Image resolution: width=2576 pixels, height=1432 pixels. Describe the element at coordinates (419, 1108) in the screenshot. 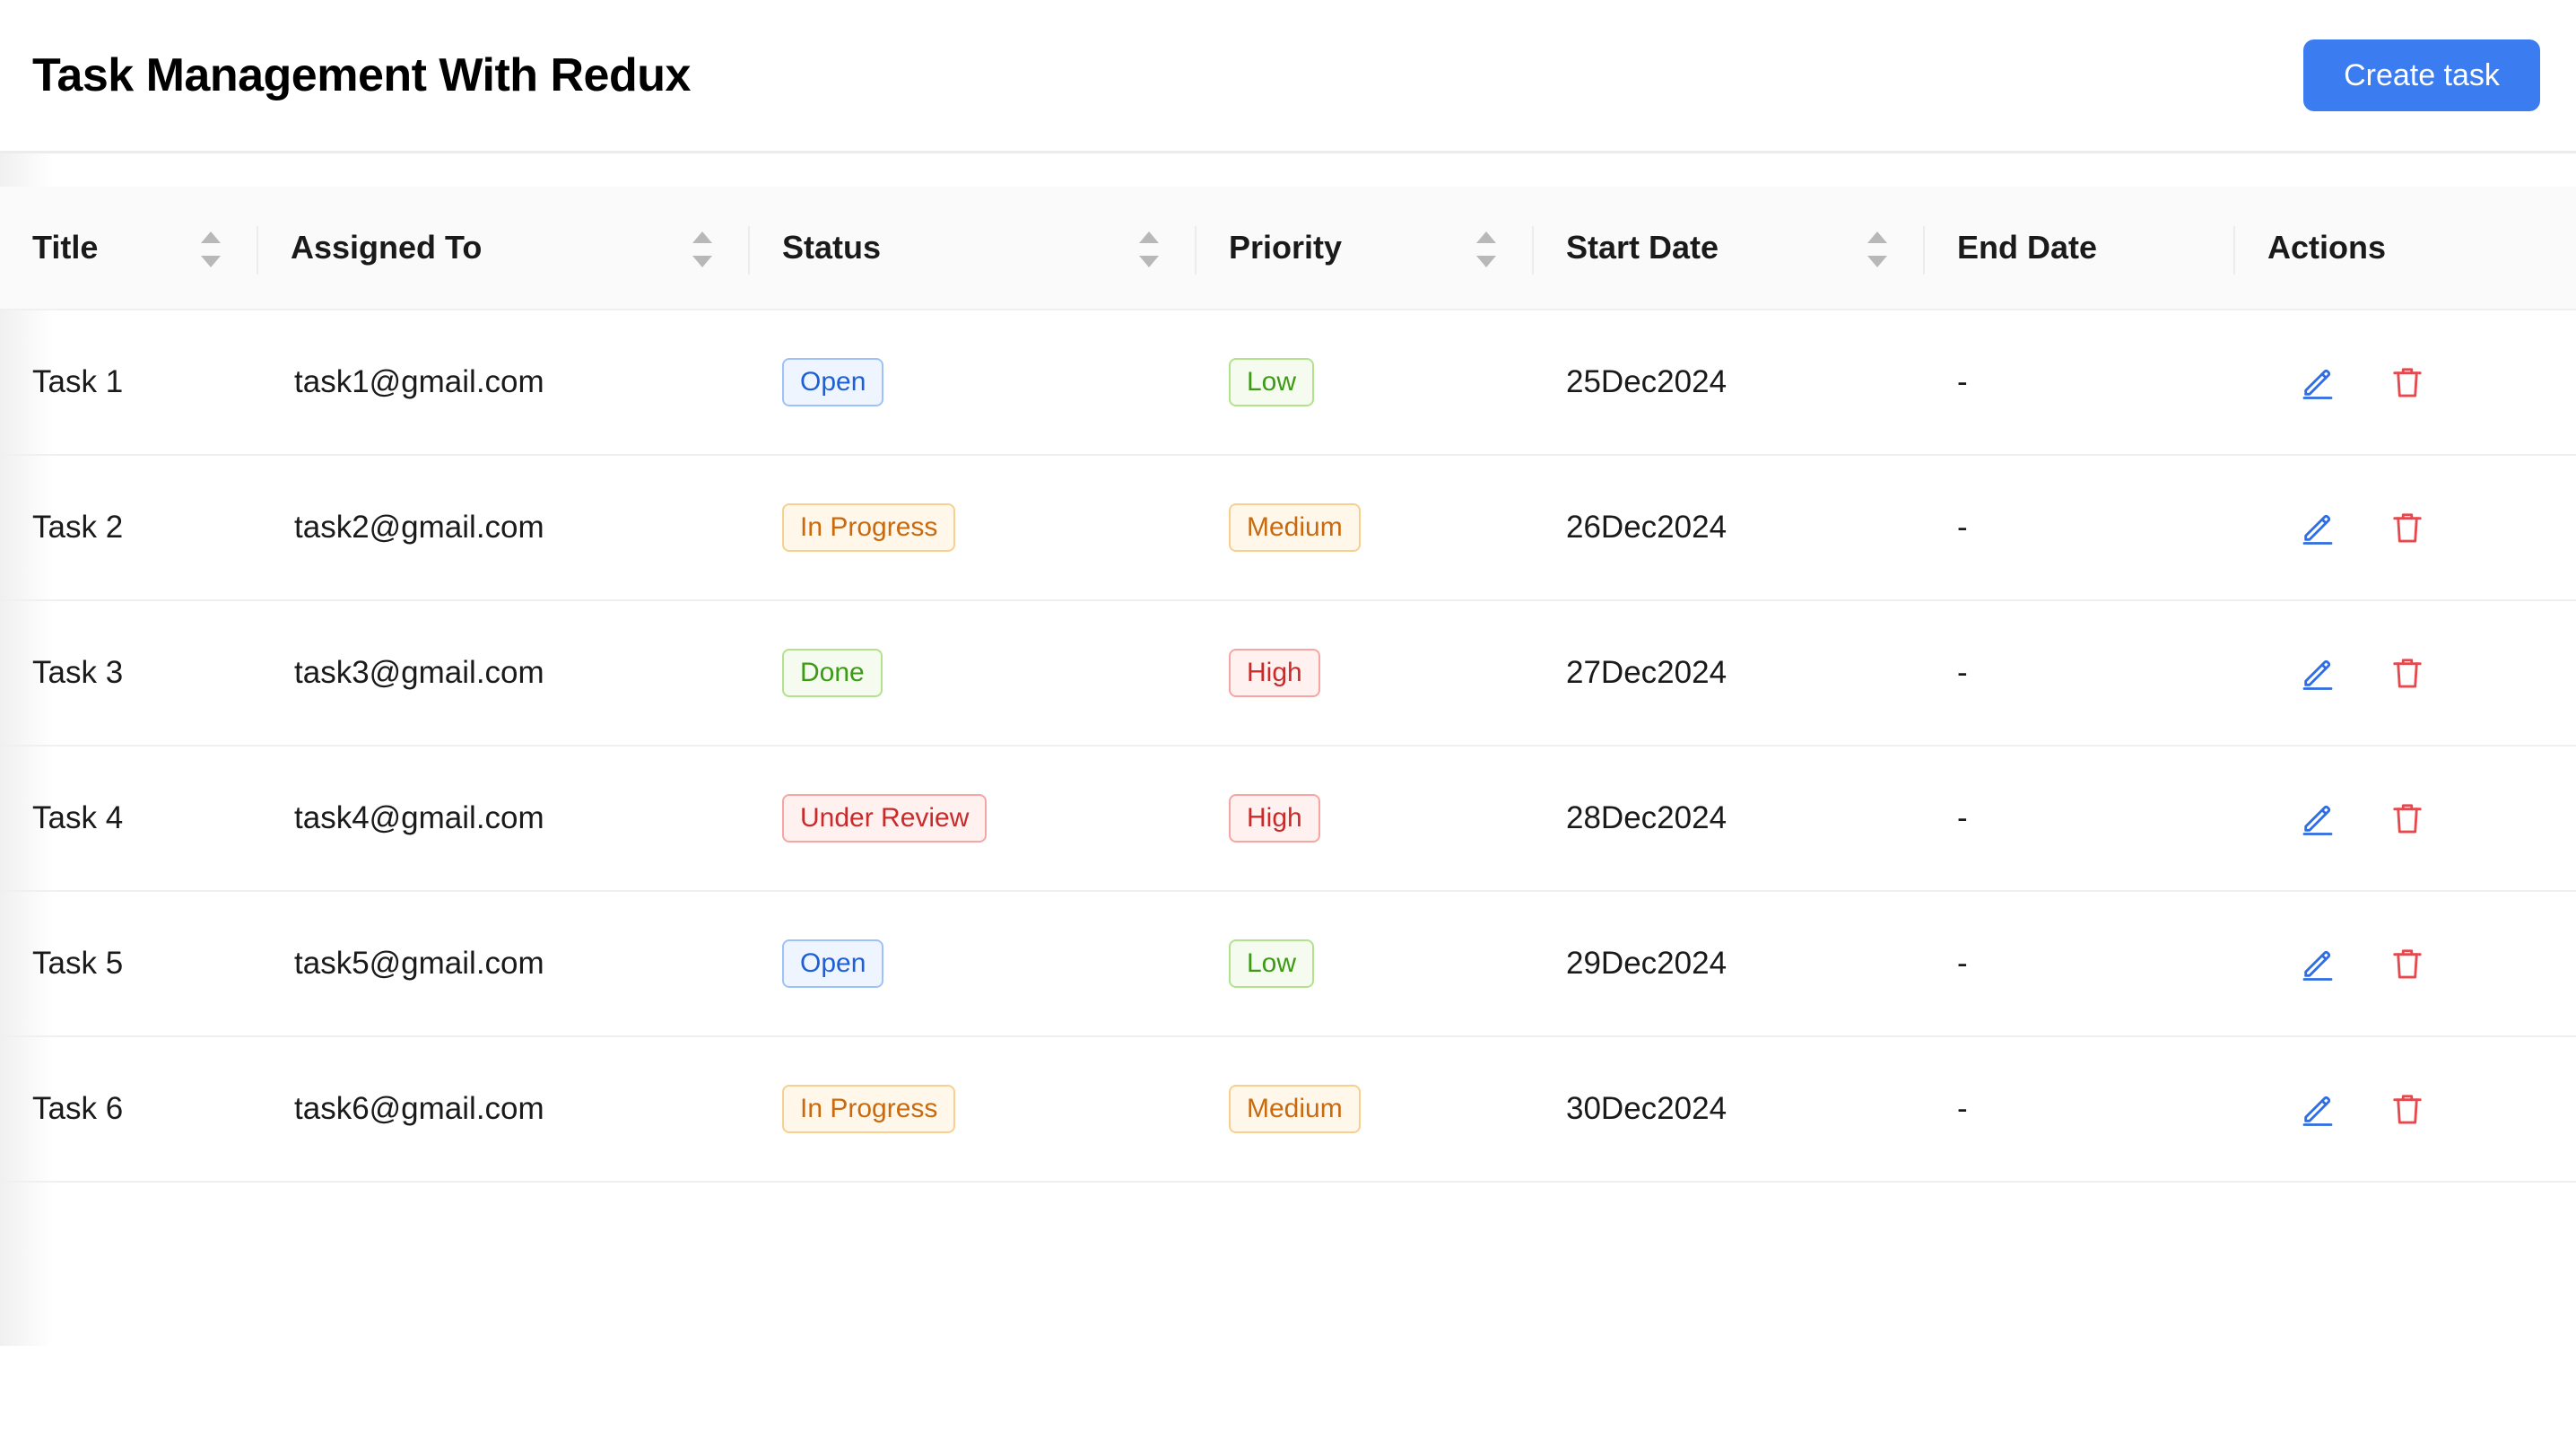

I see `assignee-email: task6@gmail.com` at that location.